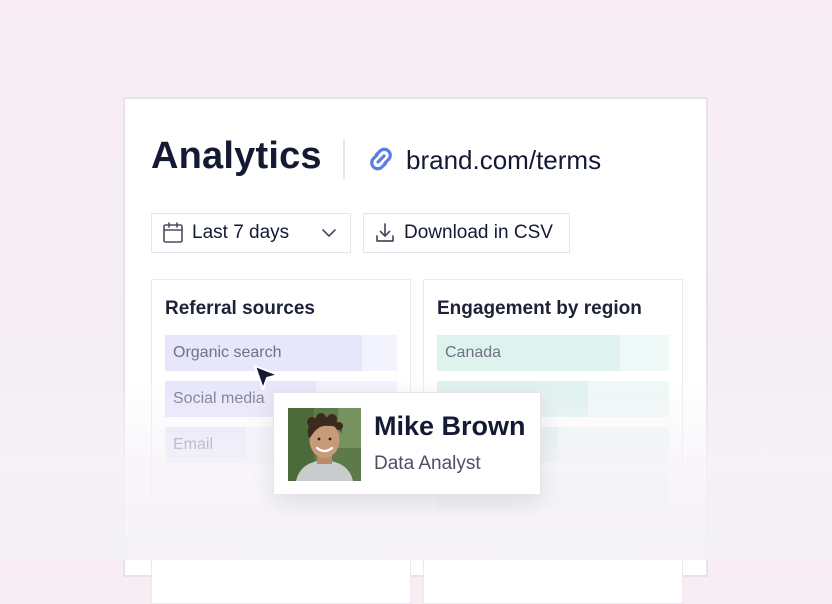 The width and height of the screenshot is (832, 604). Describe the element at coordinates (553, 574) in the screenshot. I see `lower-right-panel` at that location.